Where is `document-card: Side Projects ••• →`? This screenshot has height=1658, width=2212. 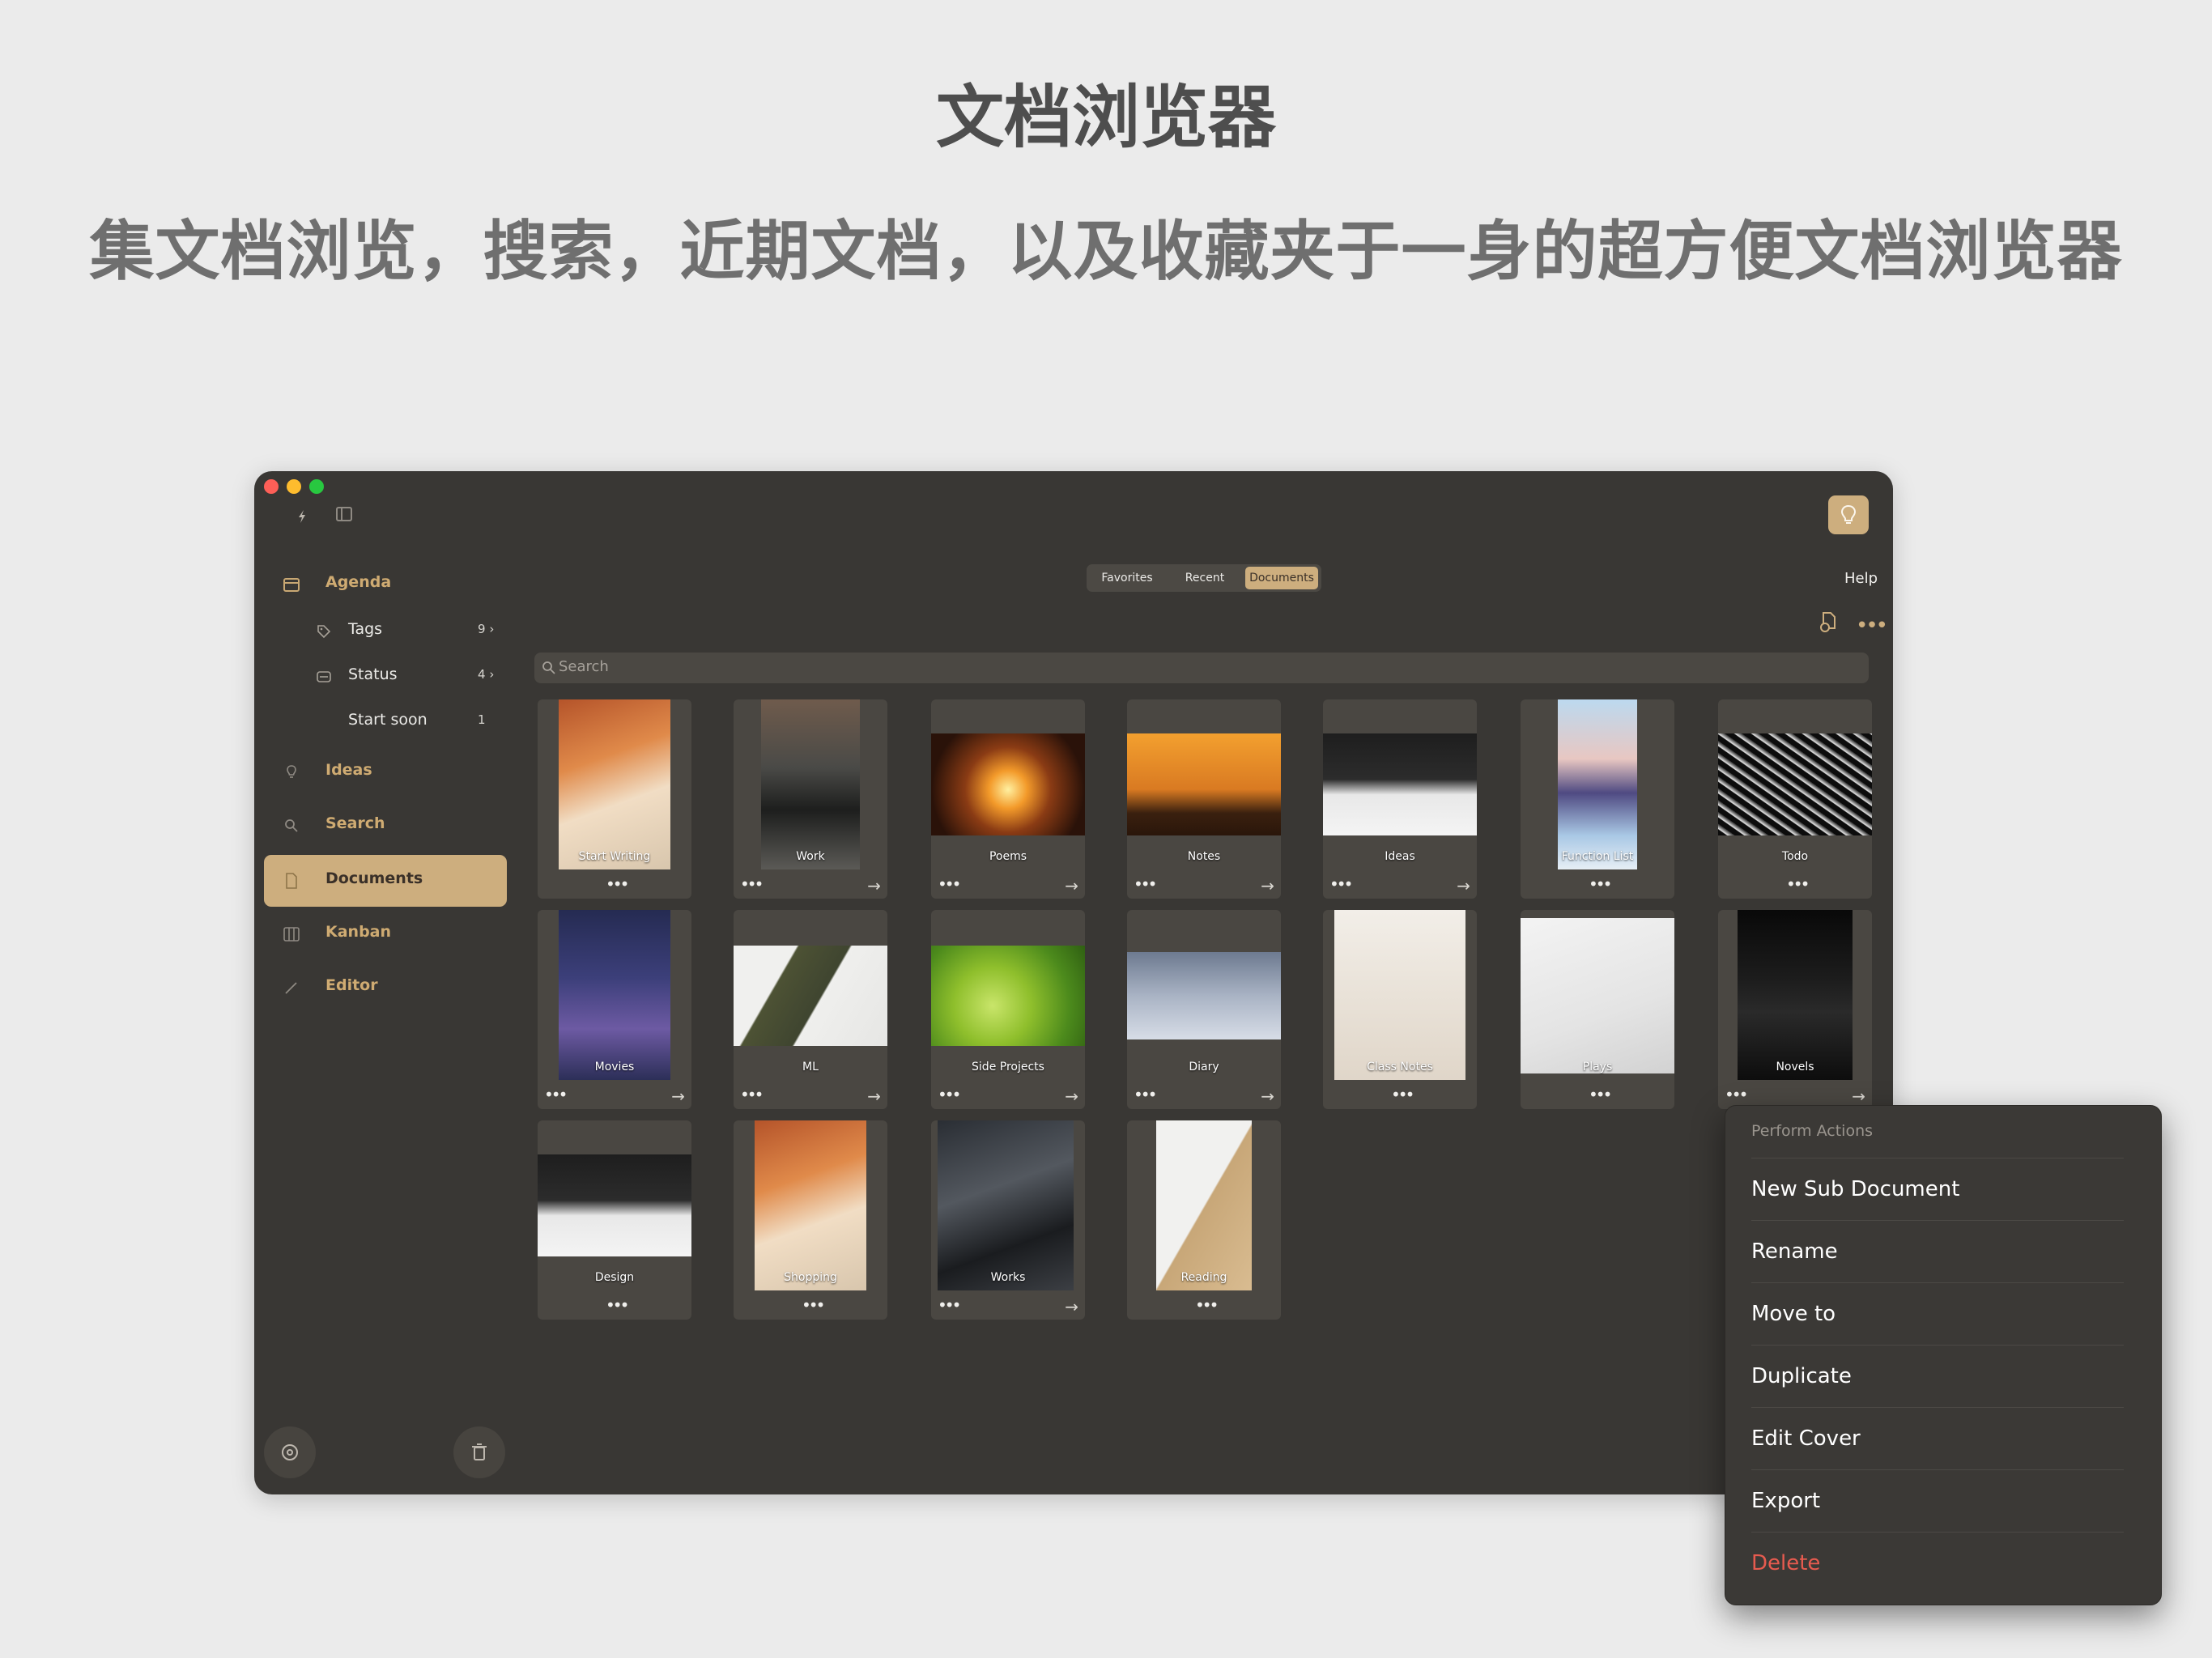 document-card: Side Projects ••• → is located at coordinates (1008, 1009).